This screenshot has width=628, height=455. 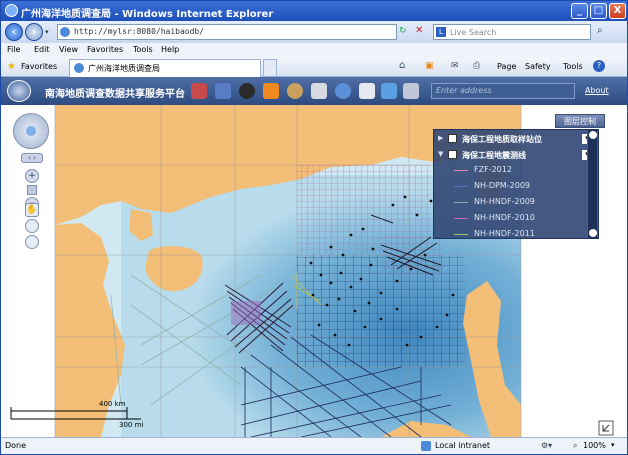 What do you see at coordinates (463, 445) in the screenshot?
I see `zone-text: Local intranet` at bounding box center [463, 445].